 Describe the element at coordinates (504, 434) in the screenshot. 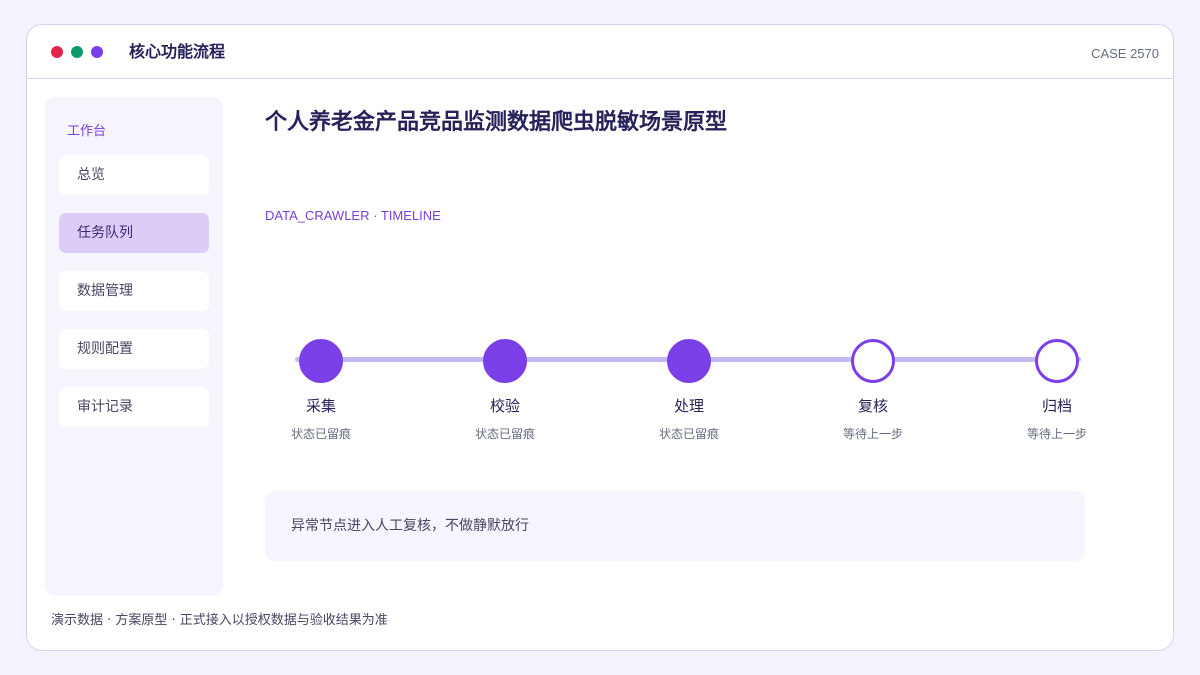

I see `timeline-status-verify: 状态已留痕` at that location.